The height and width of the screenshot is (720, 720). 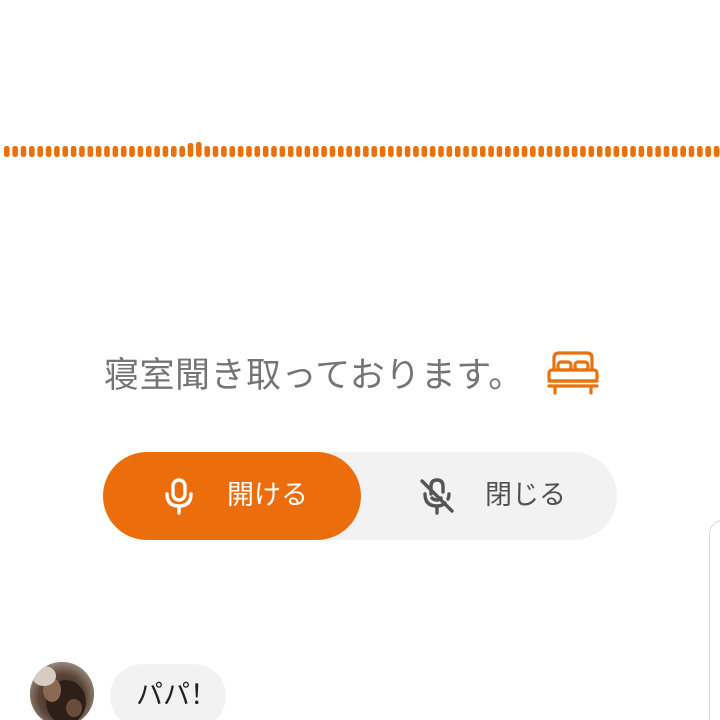 What do you see at coordinates (714, 620) in the screenshot?
I see `side-panel-edge` at bounding box center [714, 620].